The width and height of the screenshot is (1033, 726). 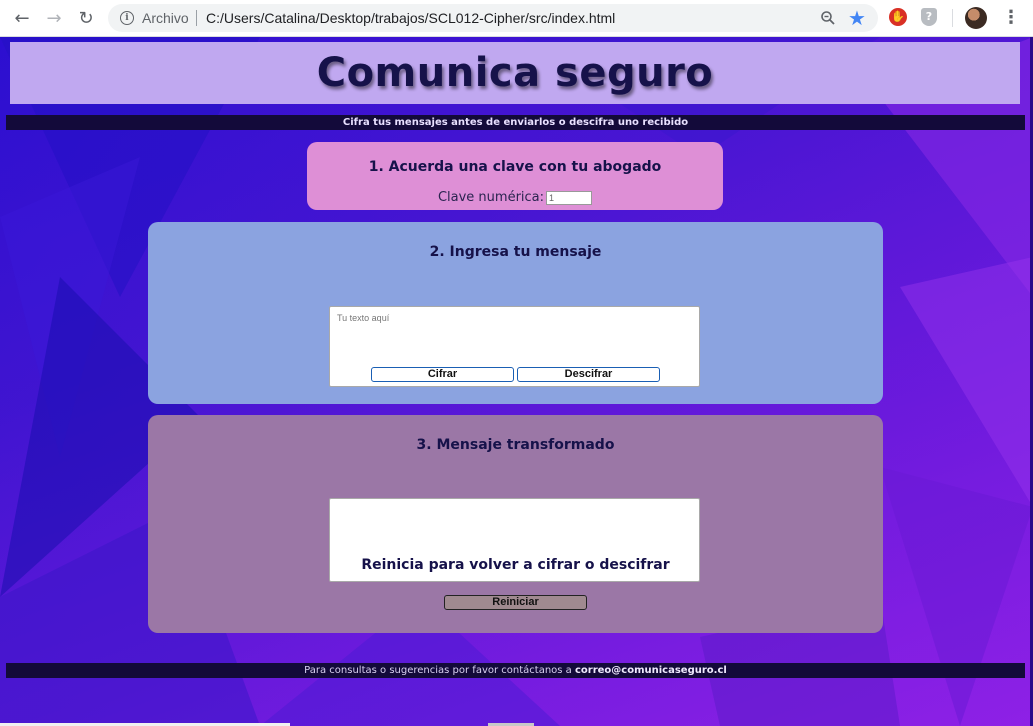 I want to click on back-icon: ←, so click(x=22, y=18).